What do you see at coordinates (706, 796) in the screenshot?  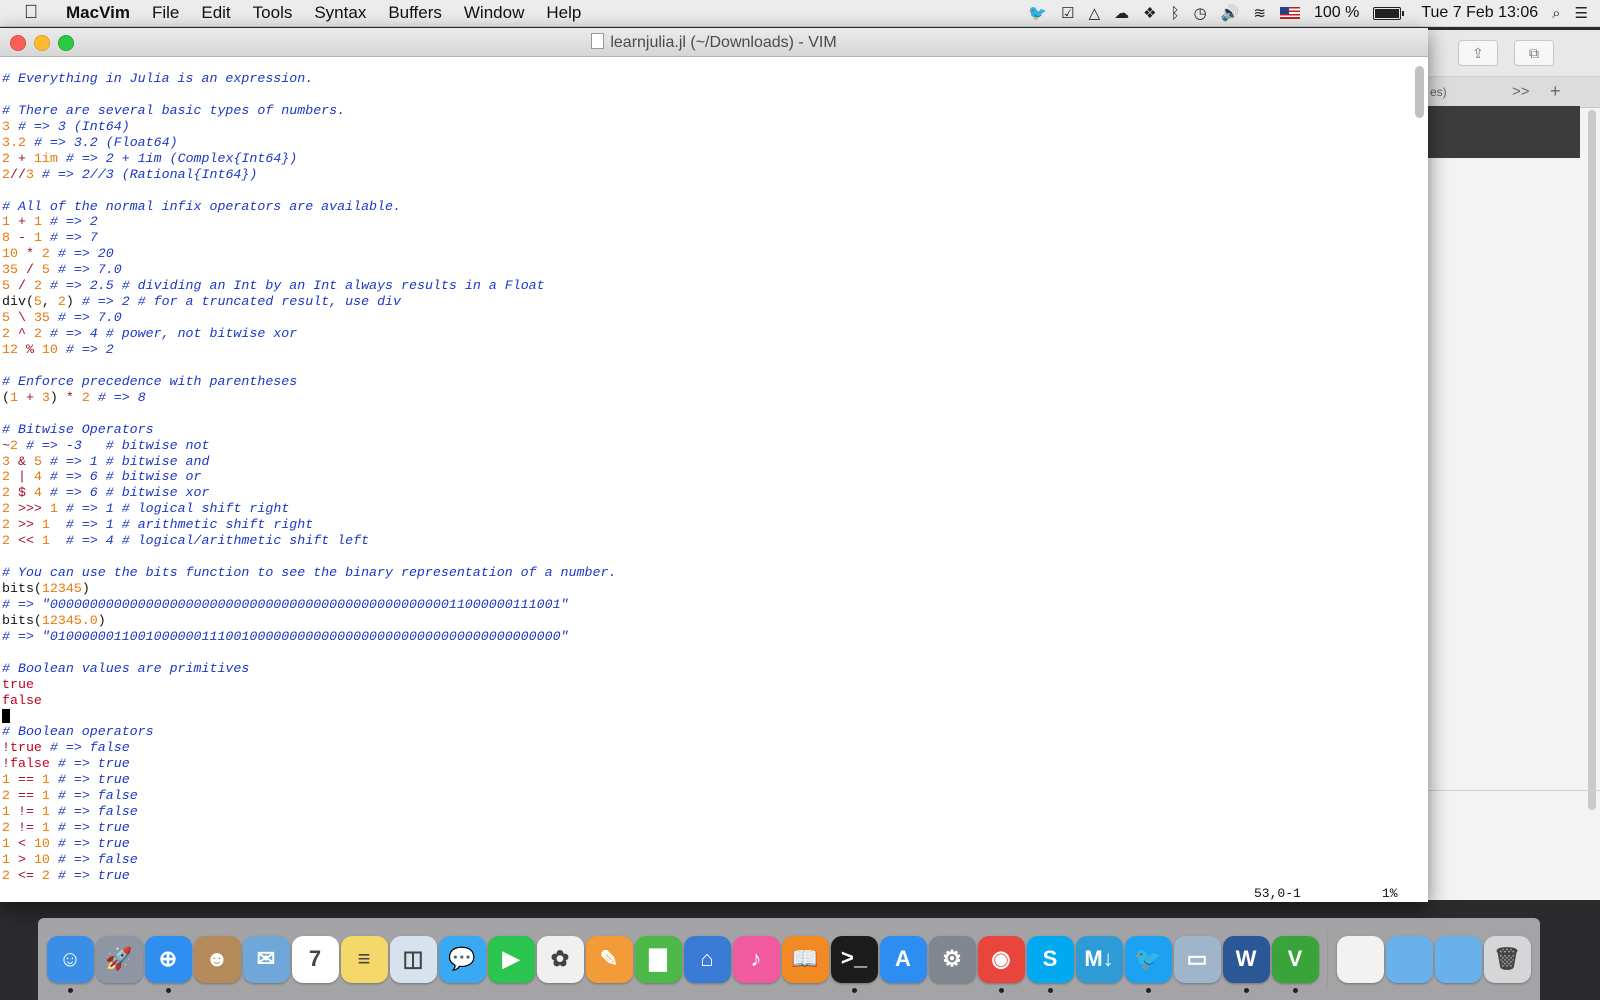 I see `code-line: 2 == 1 # => false` at bounding box center [706, 796].